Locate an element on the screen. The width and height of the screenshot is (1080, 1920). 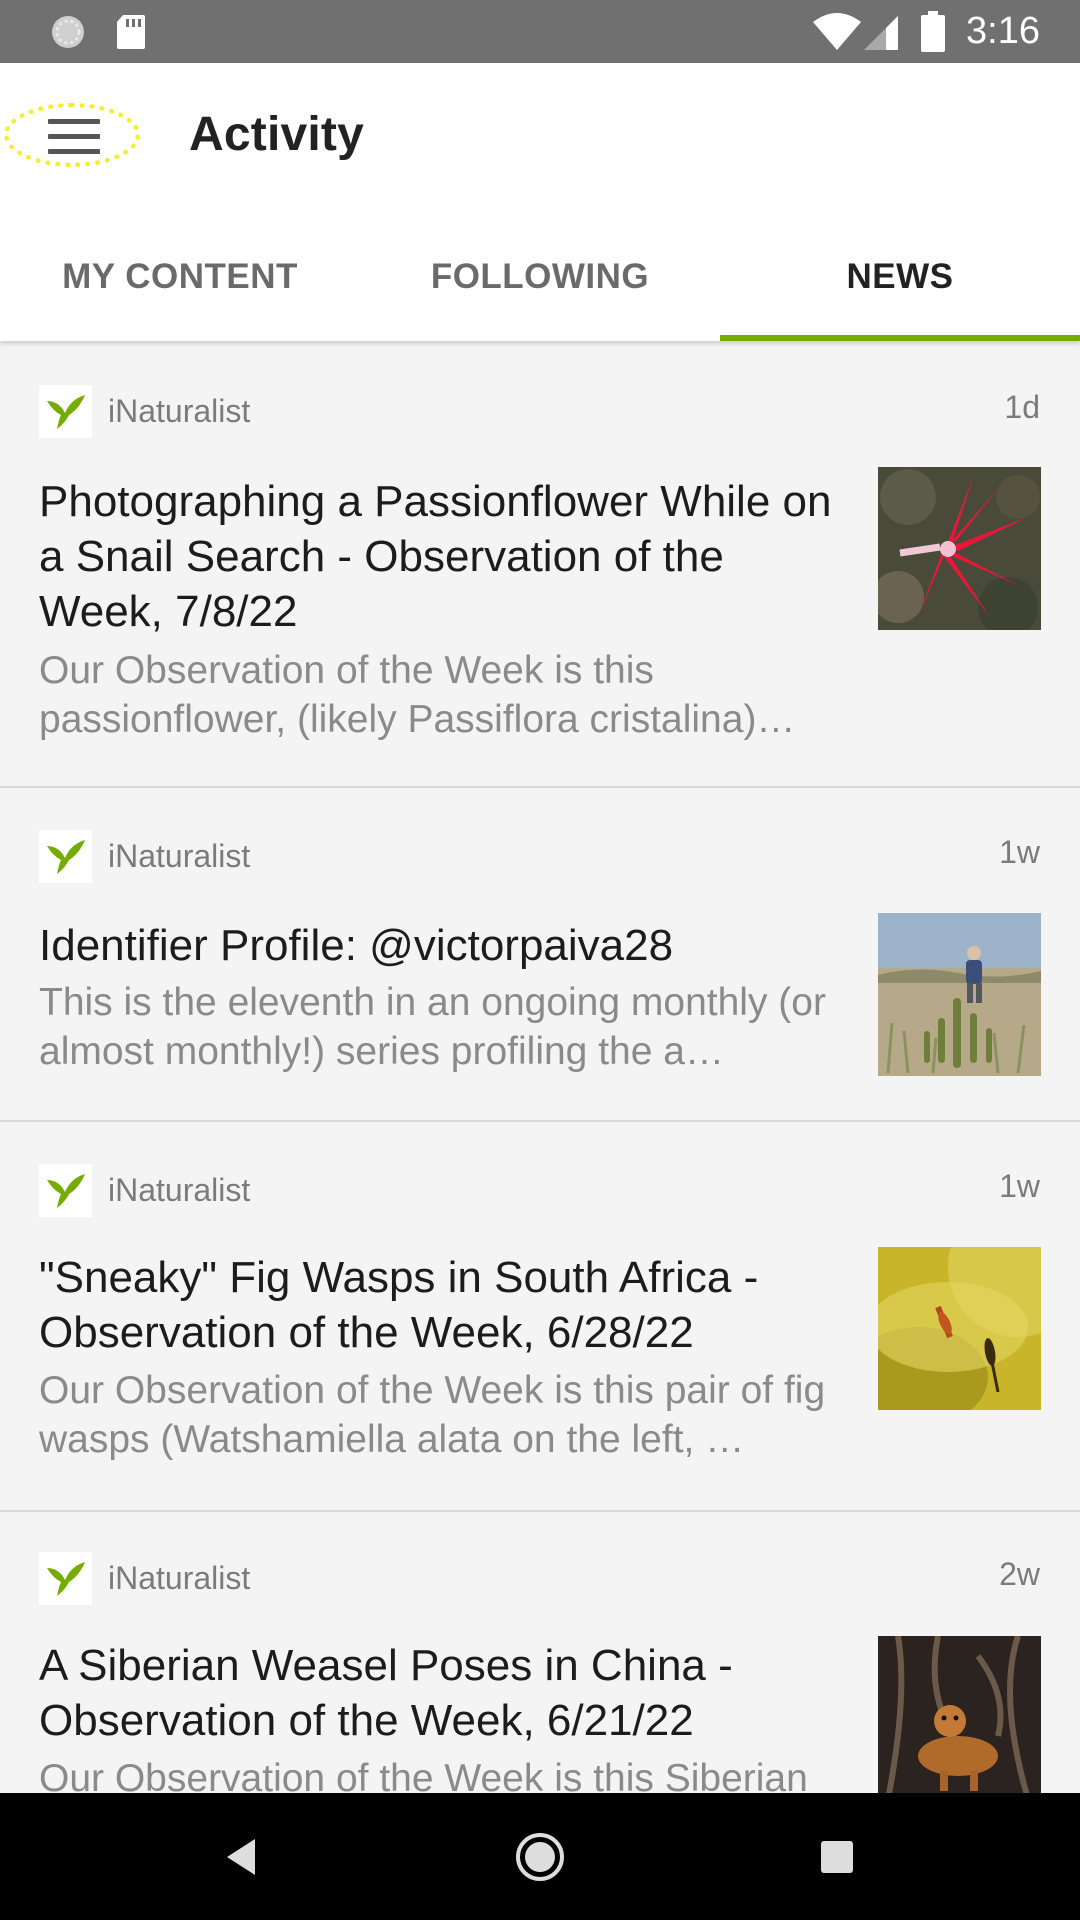
system-nav-bar is located at coordinates (540, 1856).